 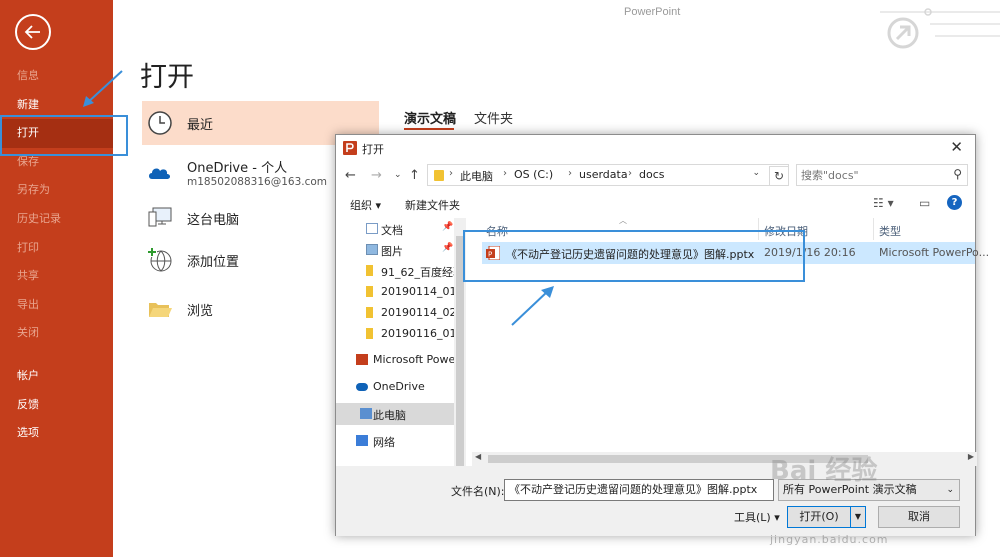 What do you see at coordinates (167, 77) in the screenshot?
I see `page-title: 打开` at bounding box center [167, 77].